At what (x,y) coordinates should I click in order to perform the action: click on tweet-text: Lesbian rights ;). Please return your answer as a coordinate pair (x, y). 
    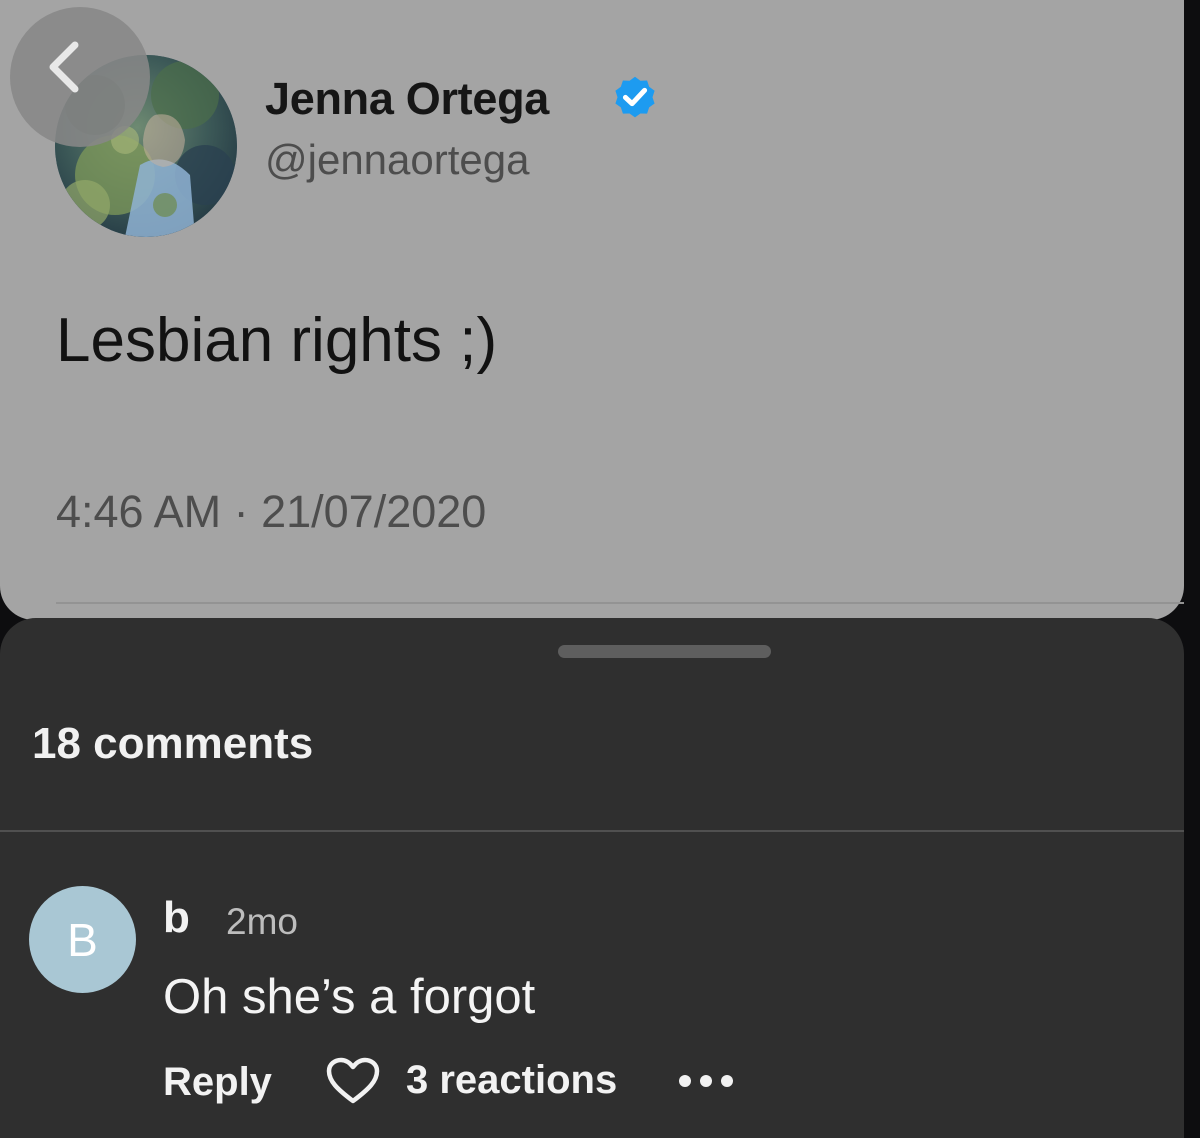
    Looking at the image, I should click on (277, 340).